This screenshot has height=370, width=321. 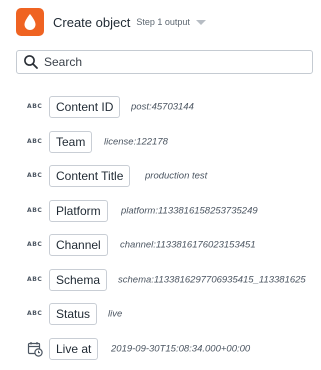 I want to click on step-header: Create object Step 1 output, so click(x=168, y=22).